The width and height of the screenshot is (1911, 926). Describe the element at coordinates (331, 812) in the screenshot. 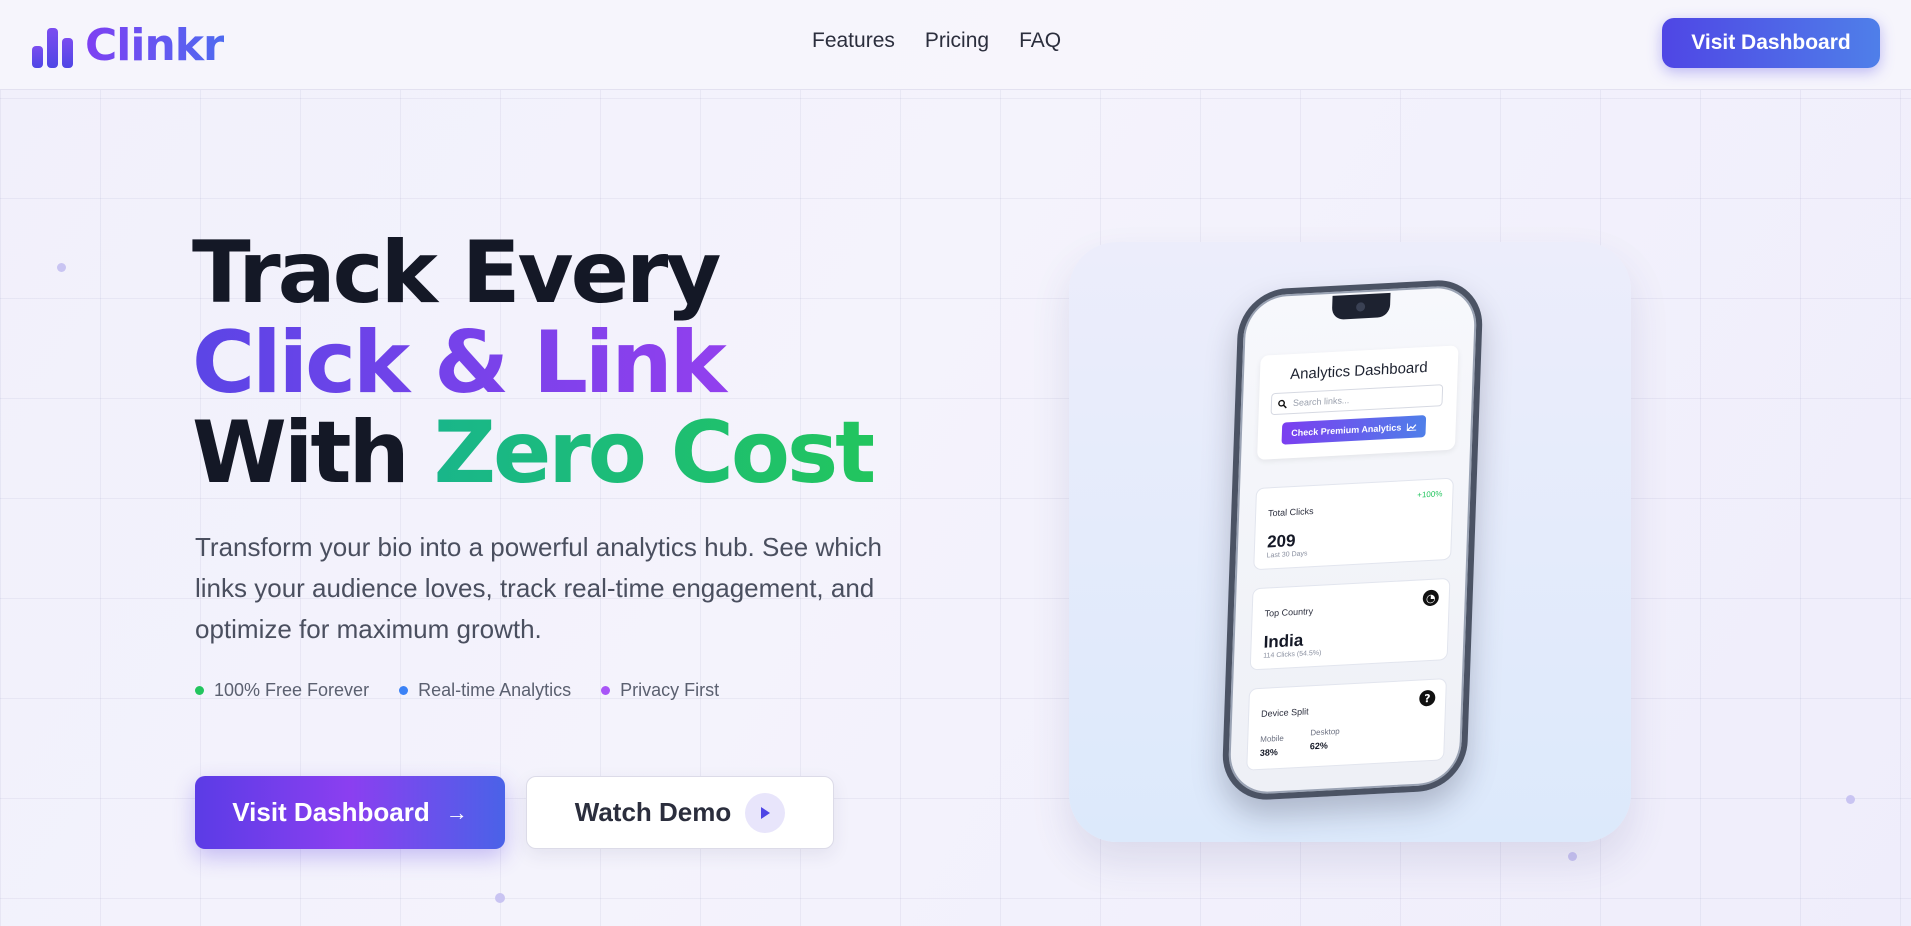

I see `visit-dashboard-label: Visit Dashboard` at that location.